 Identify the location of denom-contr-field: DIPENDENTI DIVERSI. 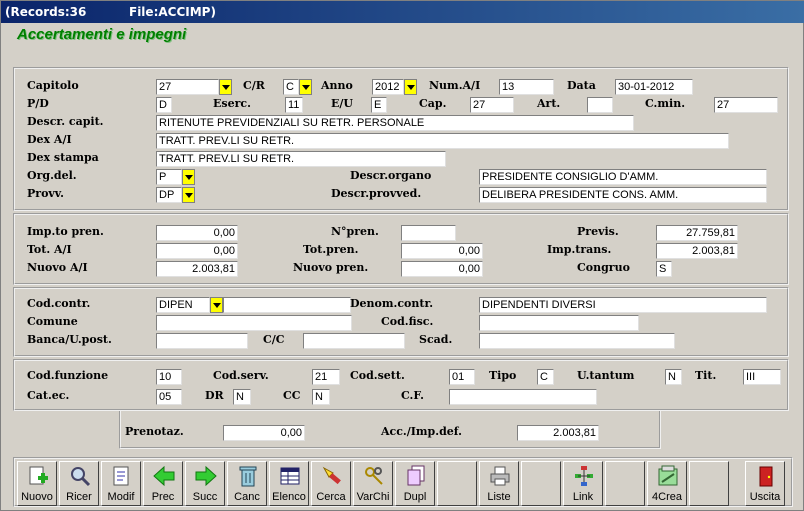
(623, 305).